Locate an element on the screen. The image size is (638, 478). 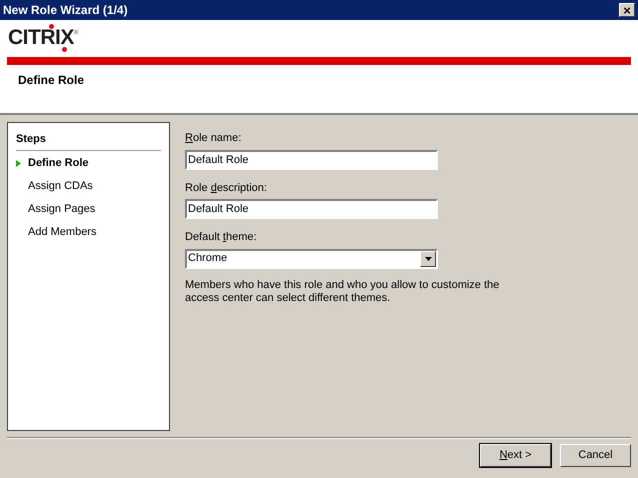
step-item: Add Members is located at coordinates (88, 233).